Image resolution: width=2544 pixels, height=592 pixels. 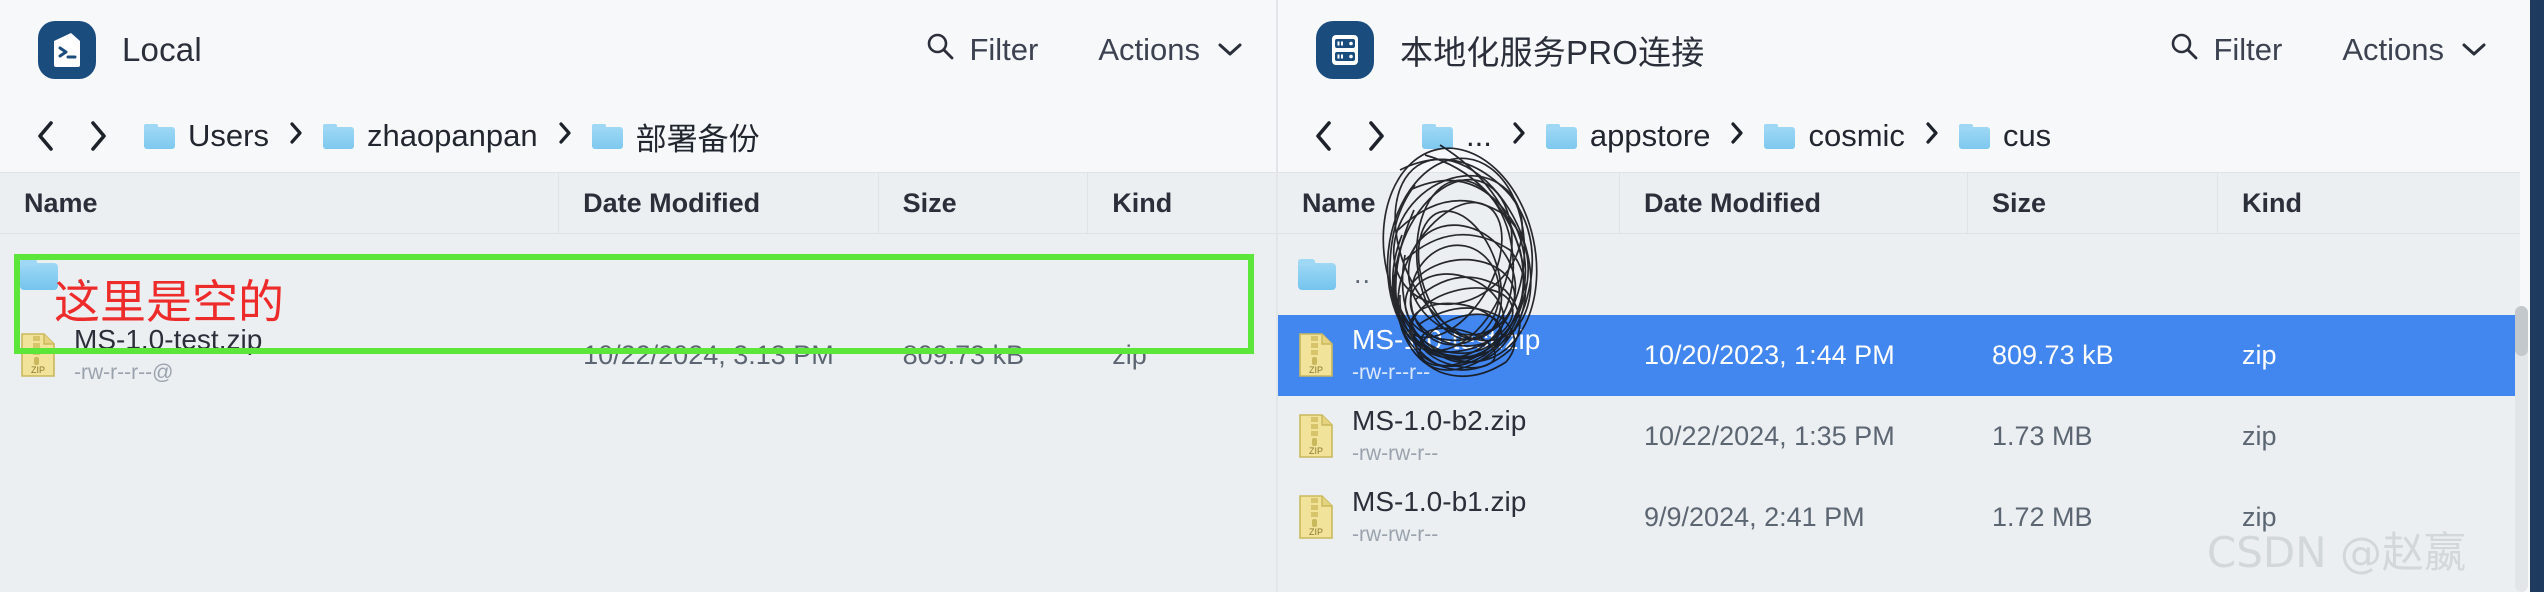 I want to click on right-row2-permissions: -rw-rw-r--, so click(x=1395, y=454).